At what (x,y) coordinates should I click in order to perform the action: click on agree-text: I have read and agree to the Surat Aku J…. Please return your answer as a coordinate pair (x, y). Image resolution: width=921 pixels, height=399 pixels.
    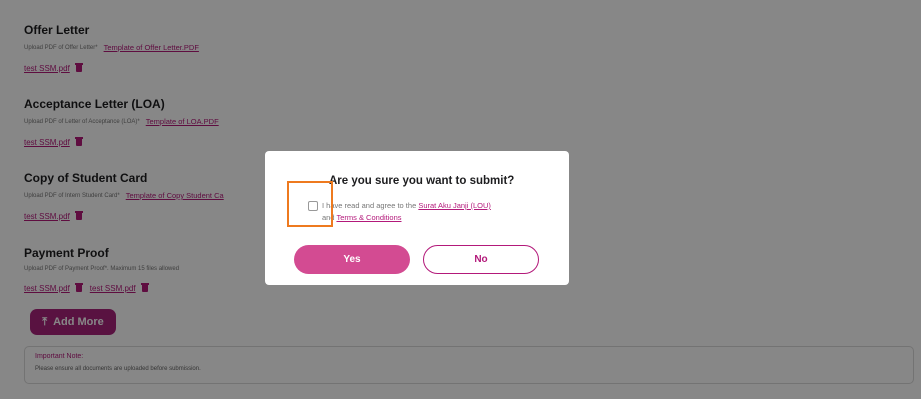
    Looking at the image, I should click on (406, 211).